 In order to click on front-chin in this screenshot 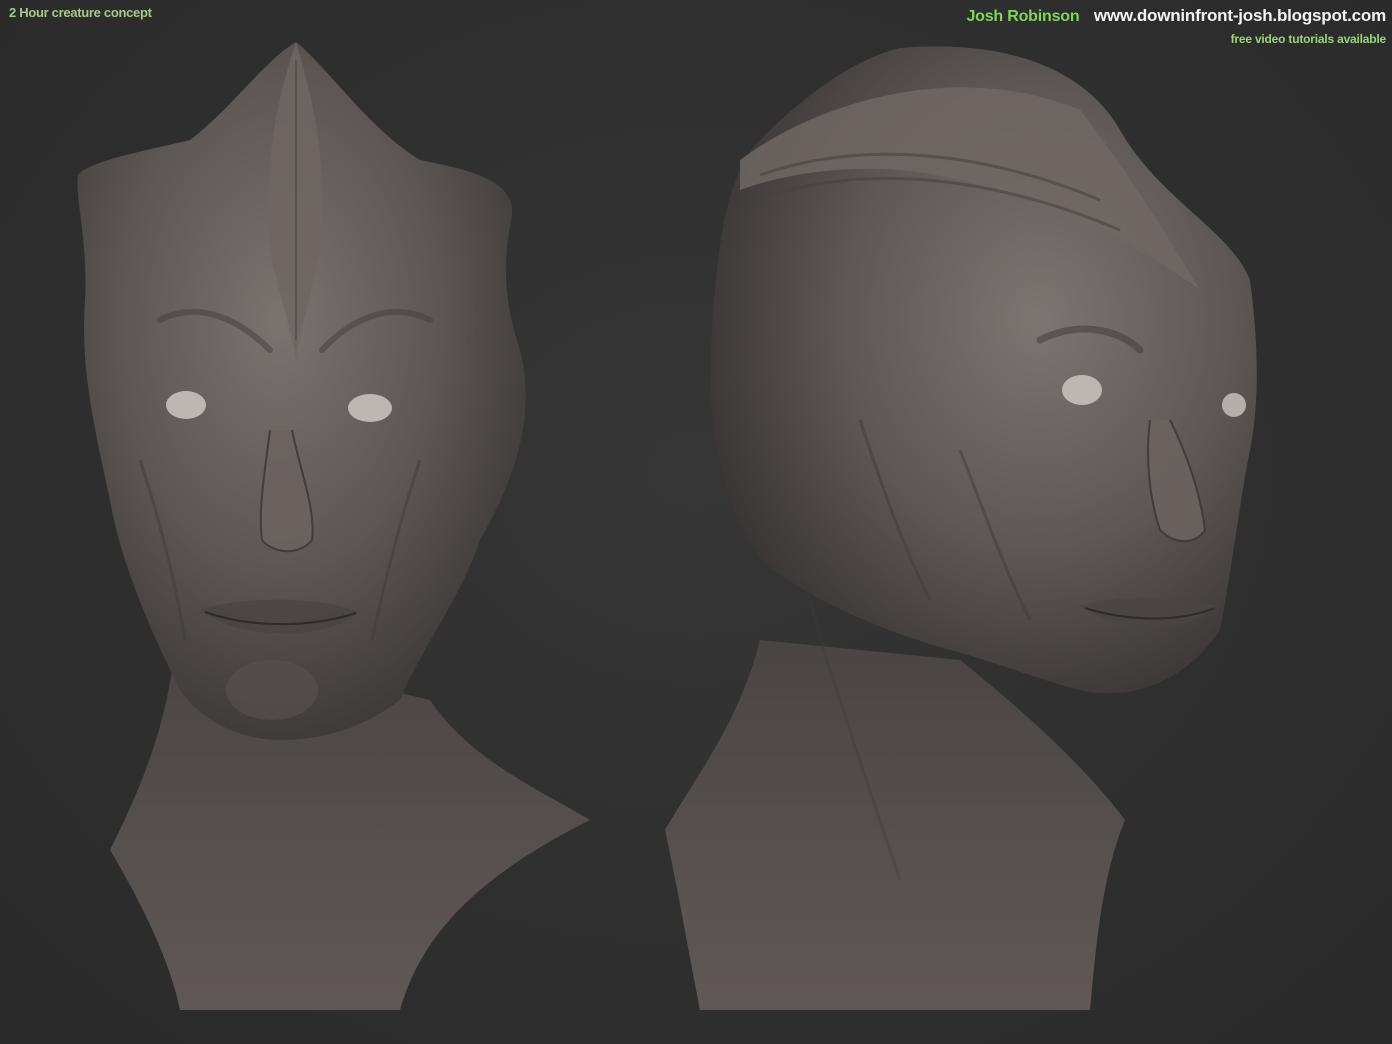, I will do `click(272, 690)`.